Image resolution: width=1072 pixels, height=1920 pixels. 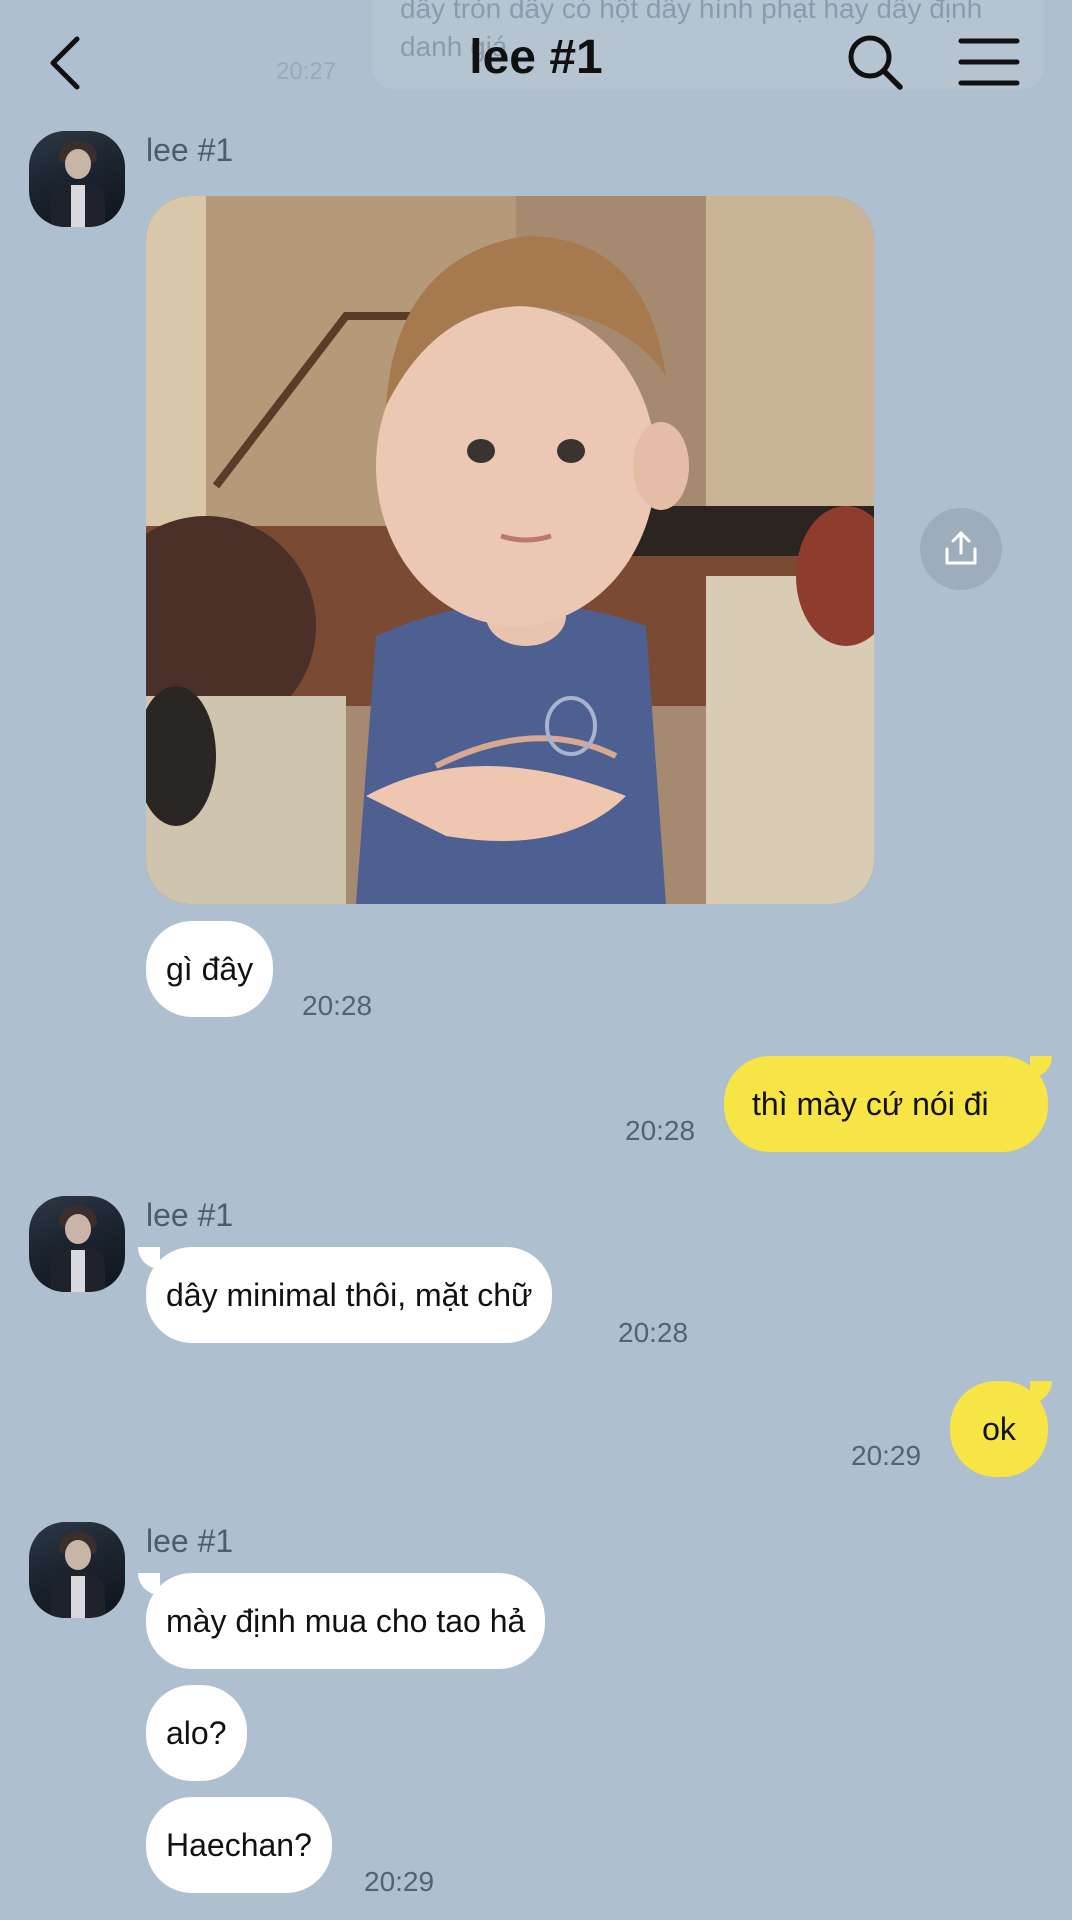 I want to click on share-button, so click(x=961, y=549).